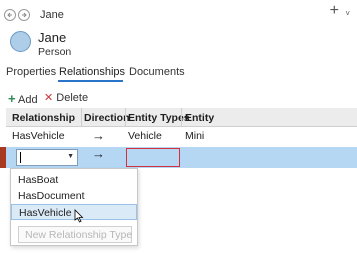 The width and height of the screenshot is (357, 253). Describe the element at coordinates (47, 157) in the screenshot. I see `relationship-combobox: ▼` at that location.